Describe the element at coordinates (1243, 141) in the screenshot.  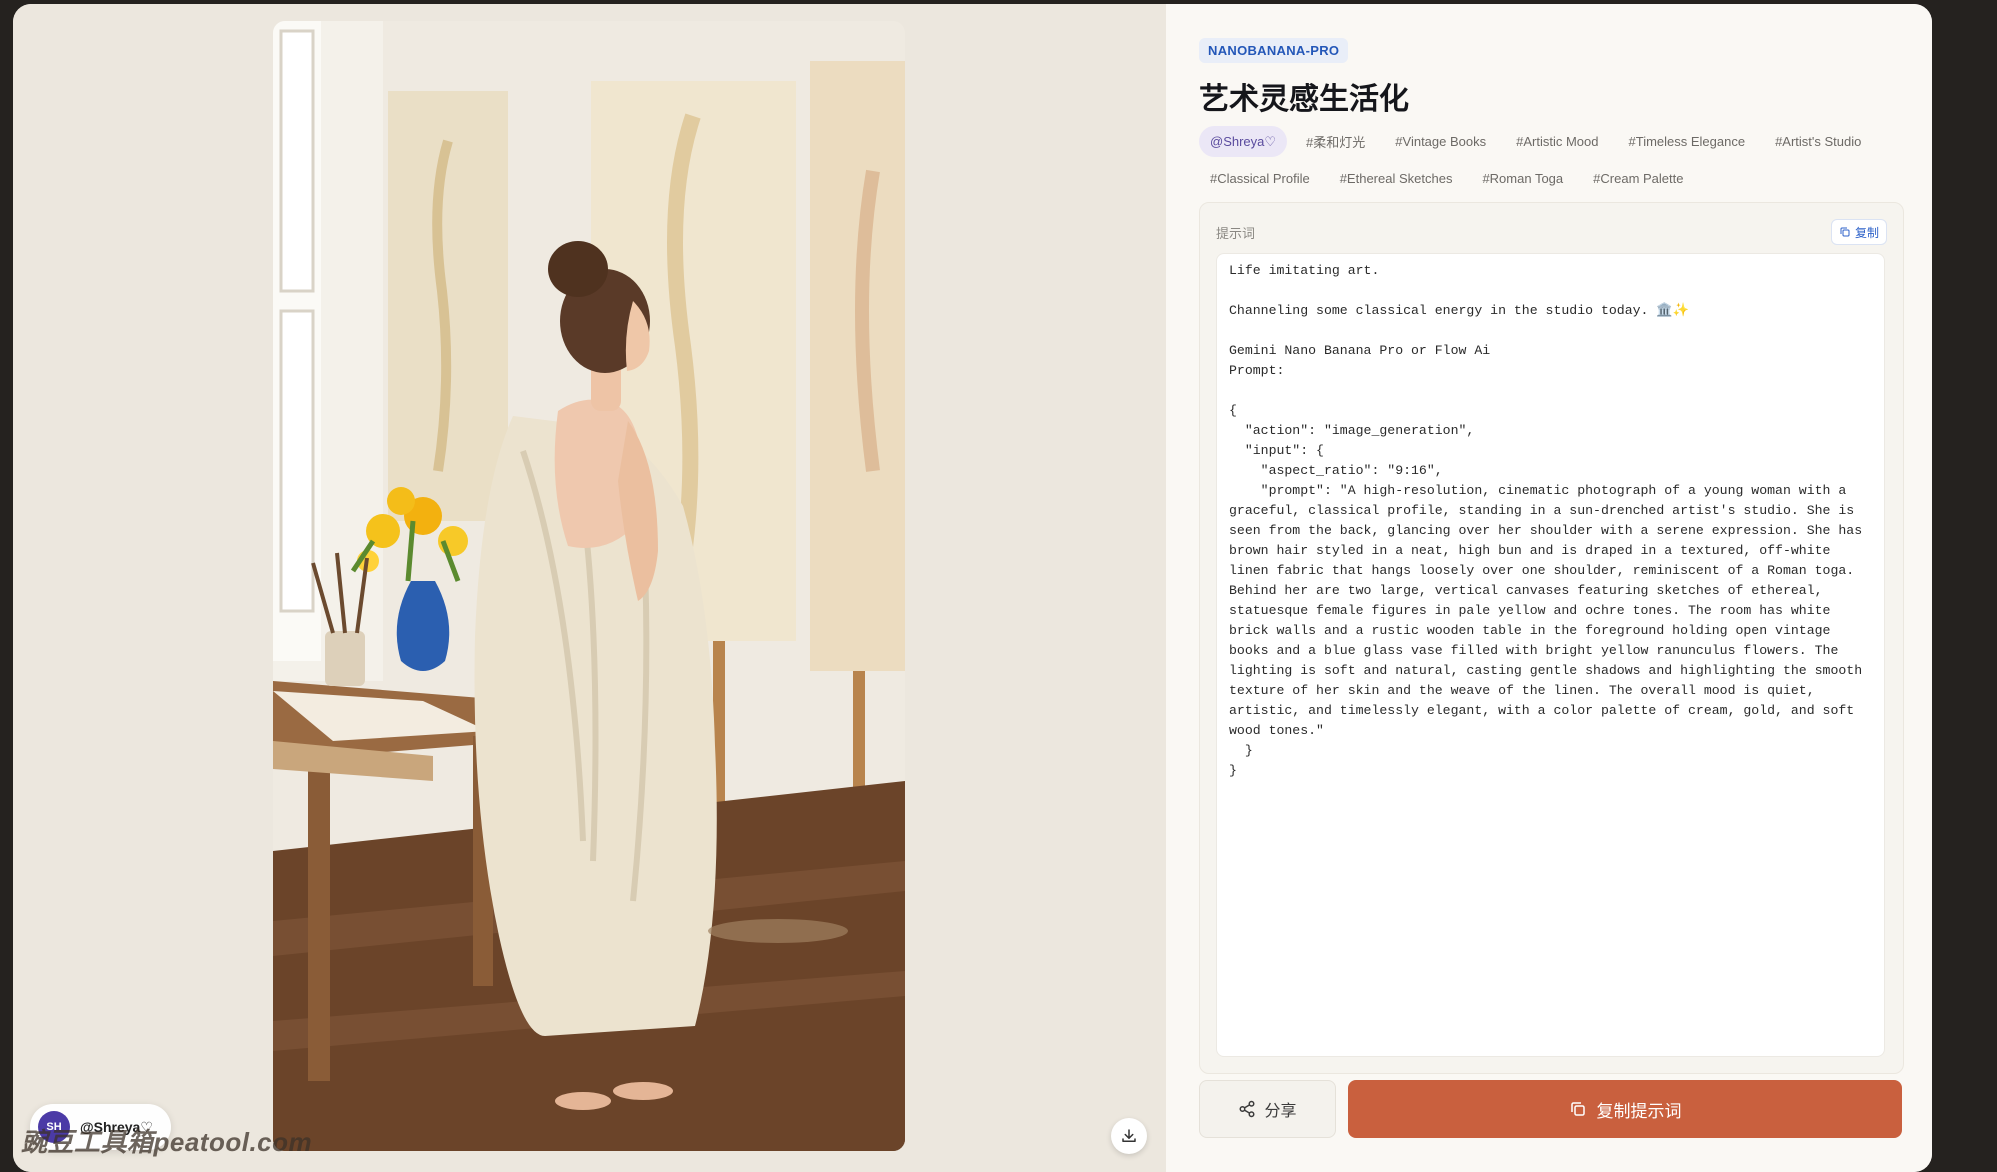
I see `tag-author: @Shreya♡` at that location.